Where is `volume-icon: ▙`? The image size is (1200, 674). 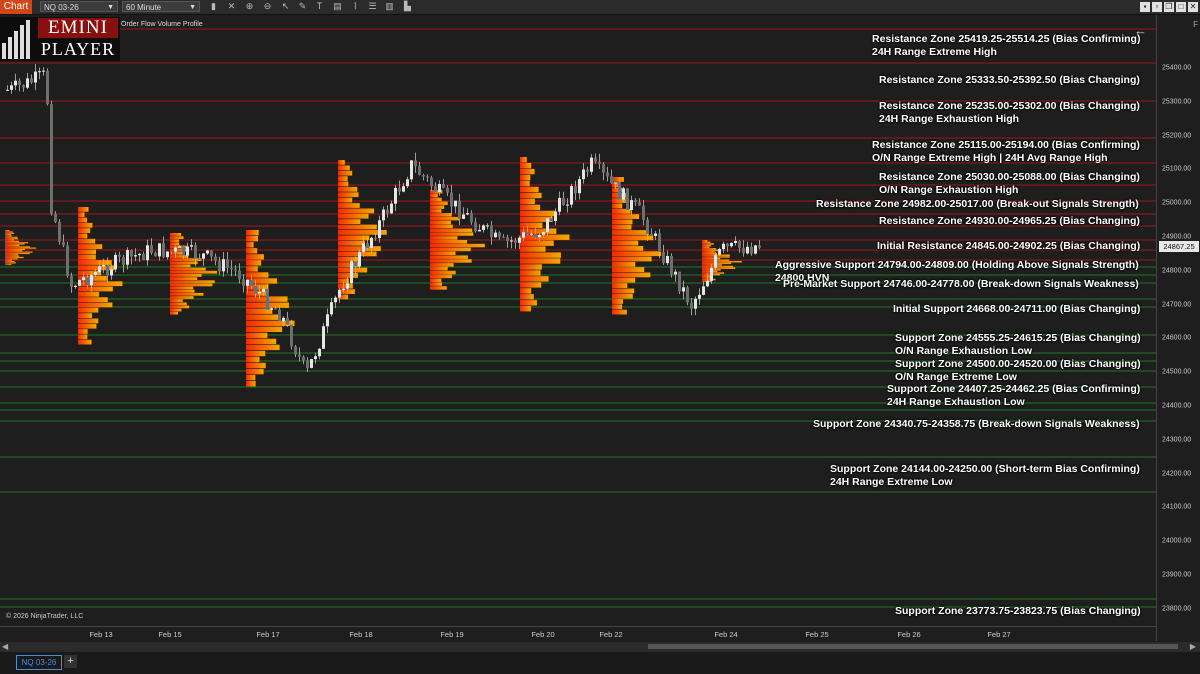
volume-icon: ▙ is located at coordinates (407, 6).